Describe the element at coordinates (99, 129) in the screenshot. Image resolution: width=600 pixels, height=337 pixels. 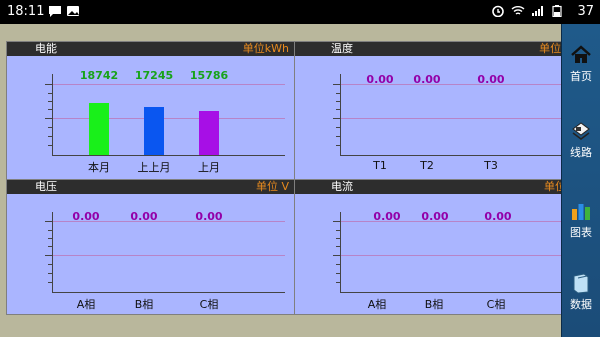
I see `bar-this-month` at that location.